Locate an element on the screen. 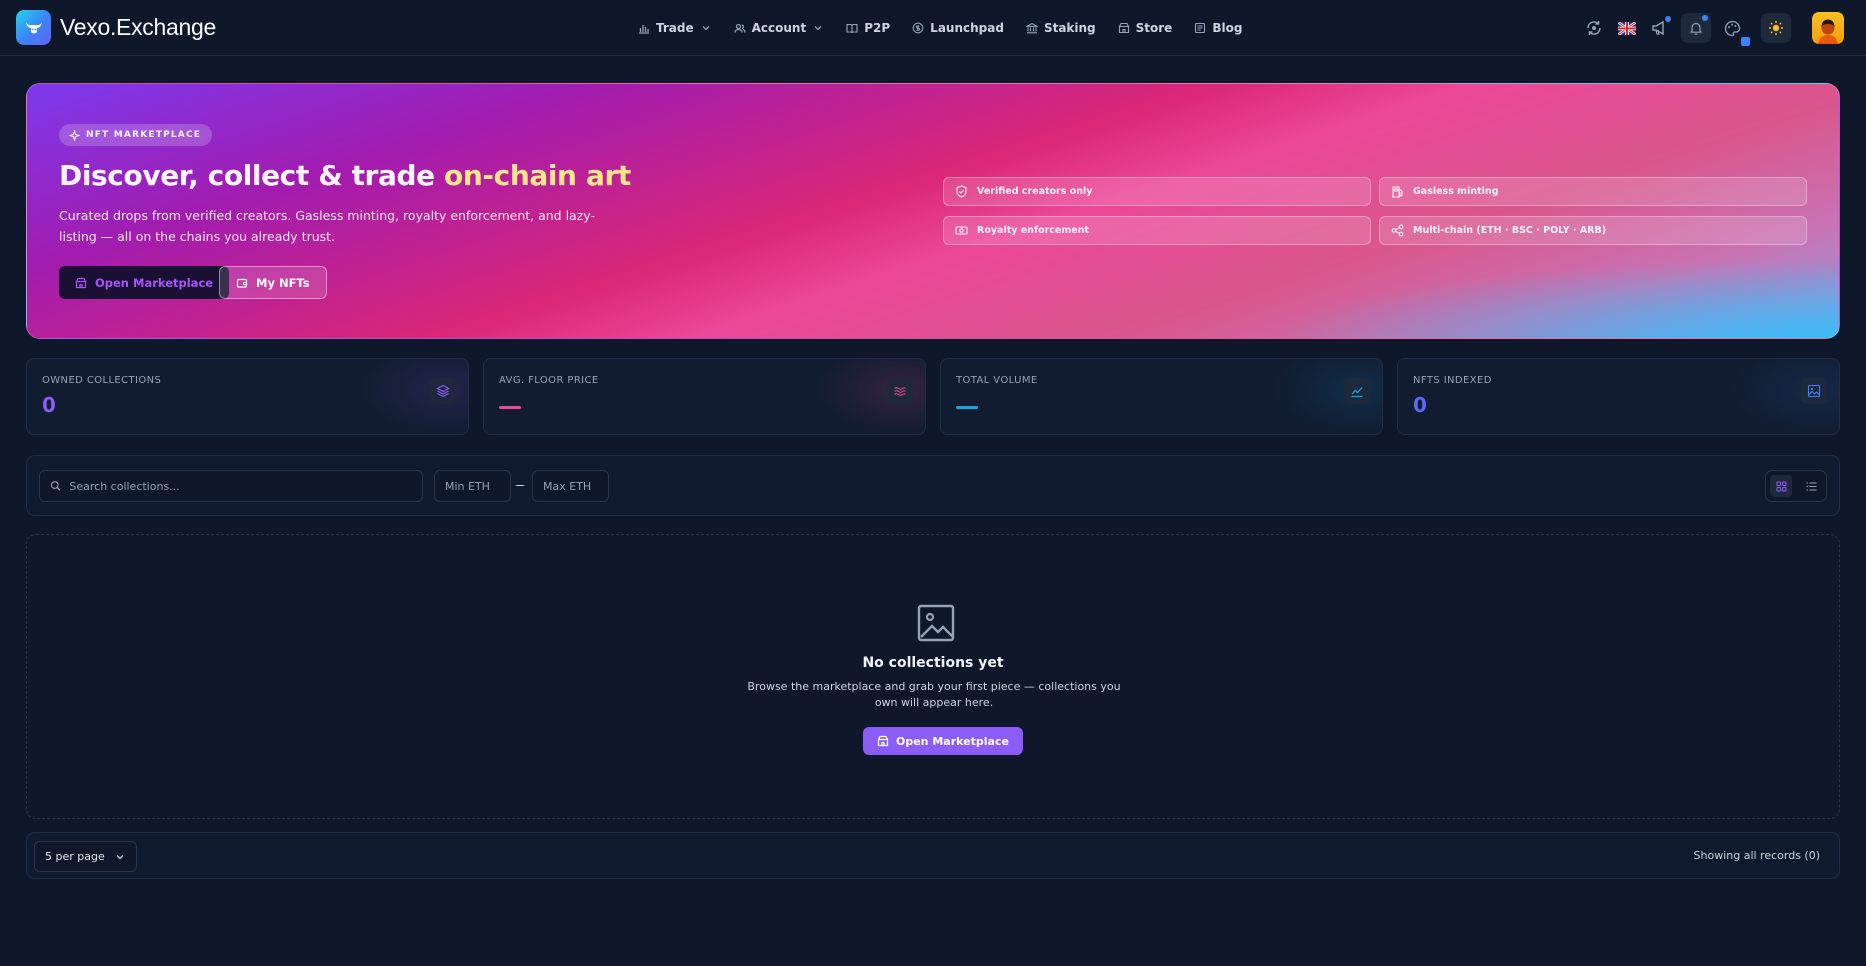 The width and height of the screenshot is (1866, 966). stat-nfts-indexed: NFTS INDEXED 0 is located at coordinates (1618, 396).